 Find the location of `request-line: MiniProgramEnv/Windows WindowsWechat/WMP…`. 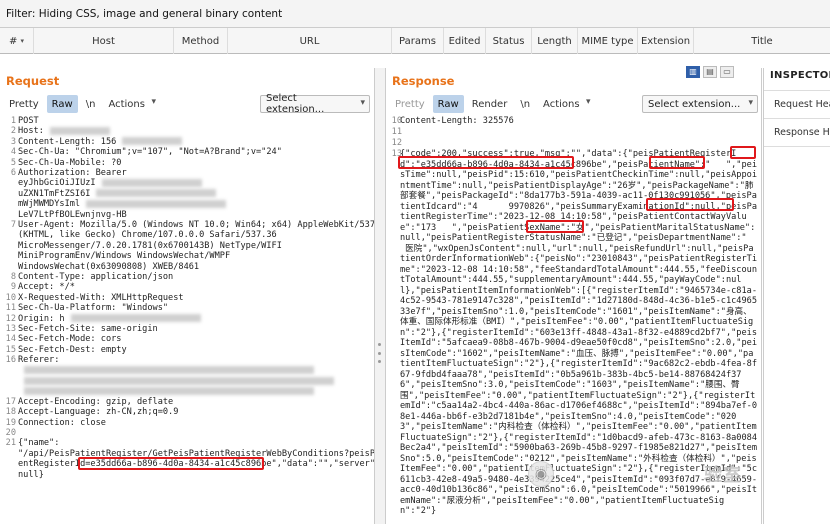

request-line: MiniProgramEnv/Windows WindowsWechat/WMP… is located at coordinates (124, 256).